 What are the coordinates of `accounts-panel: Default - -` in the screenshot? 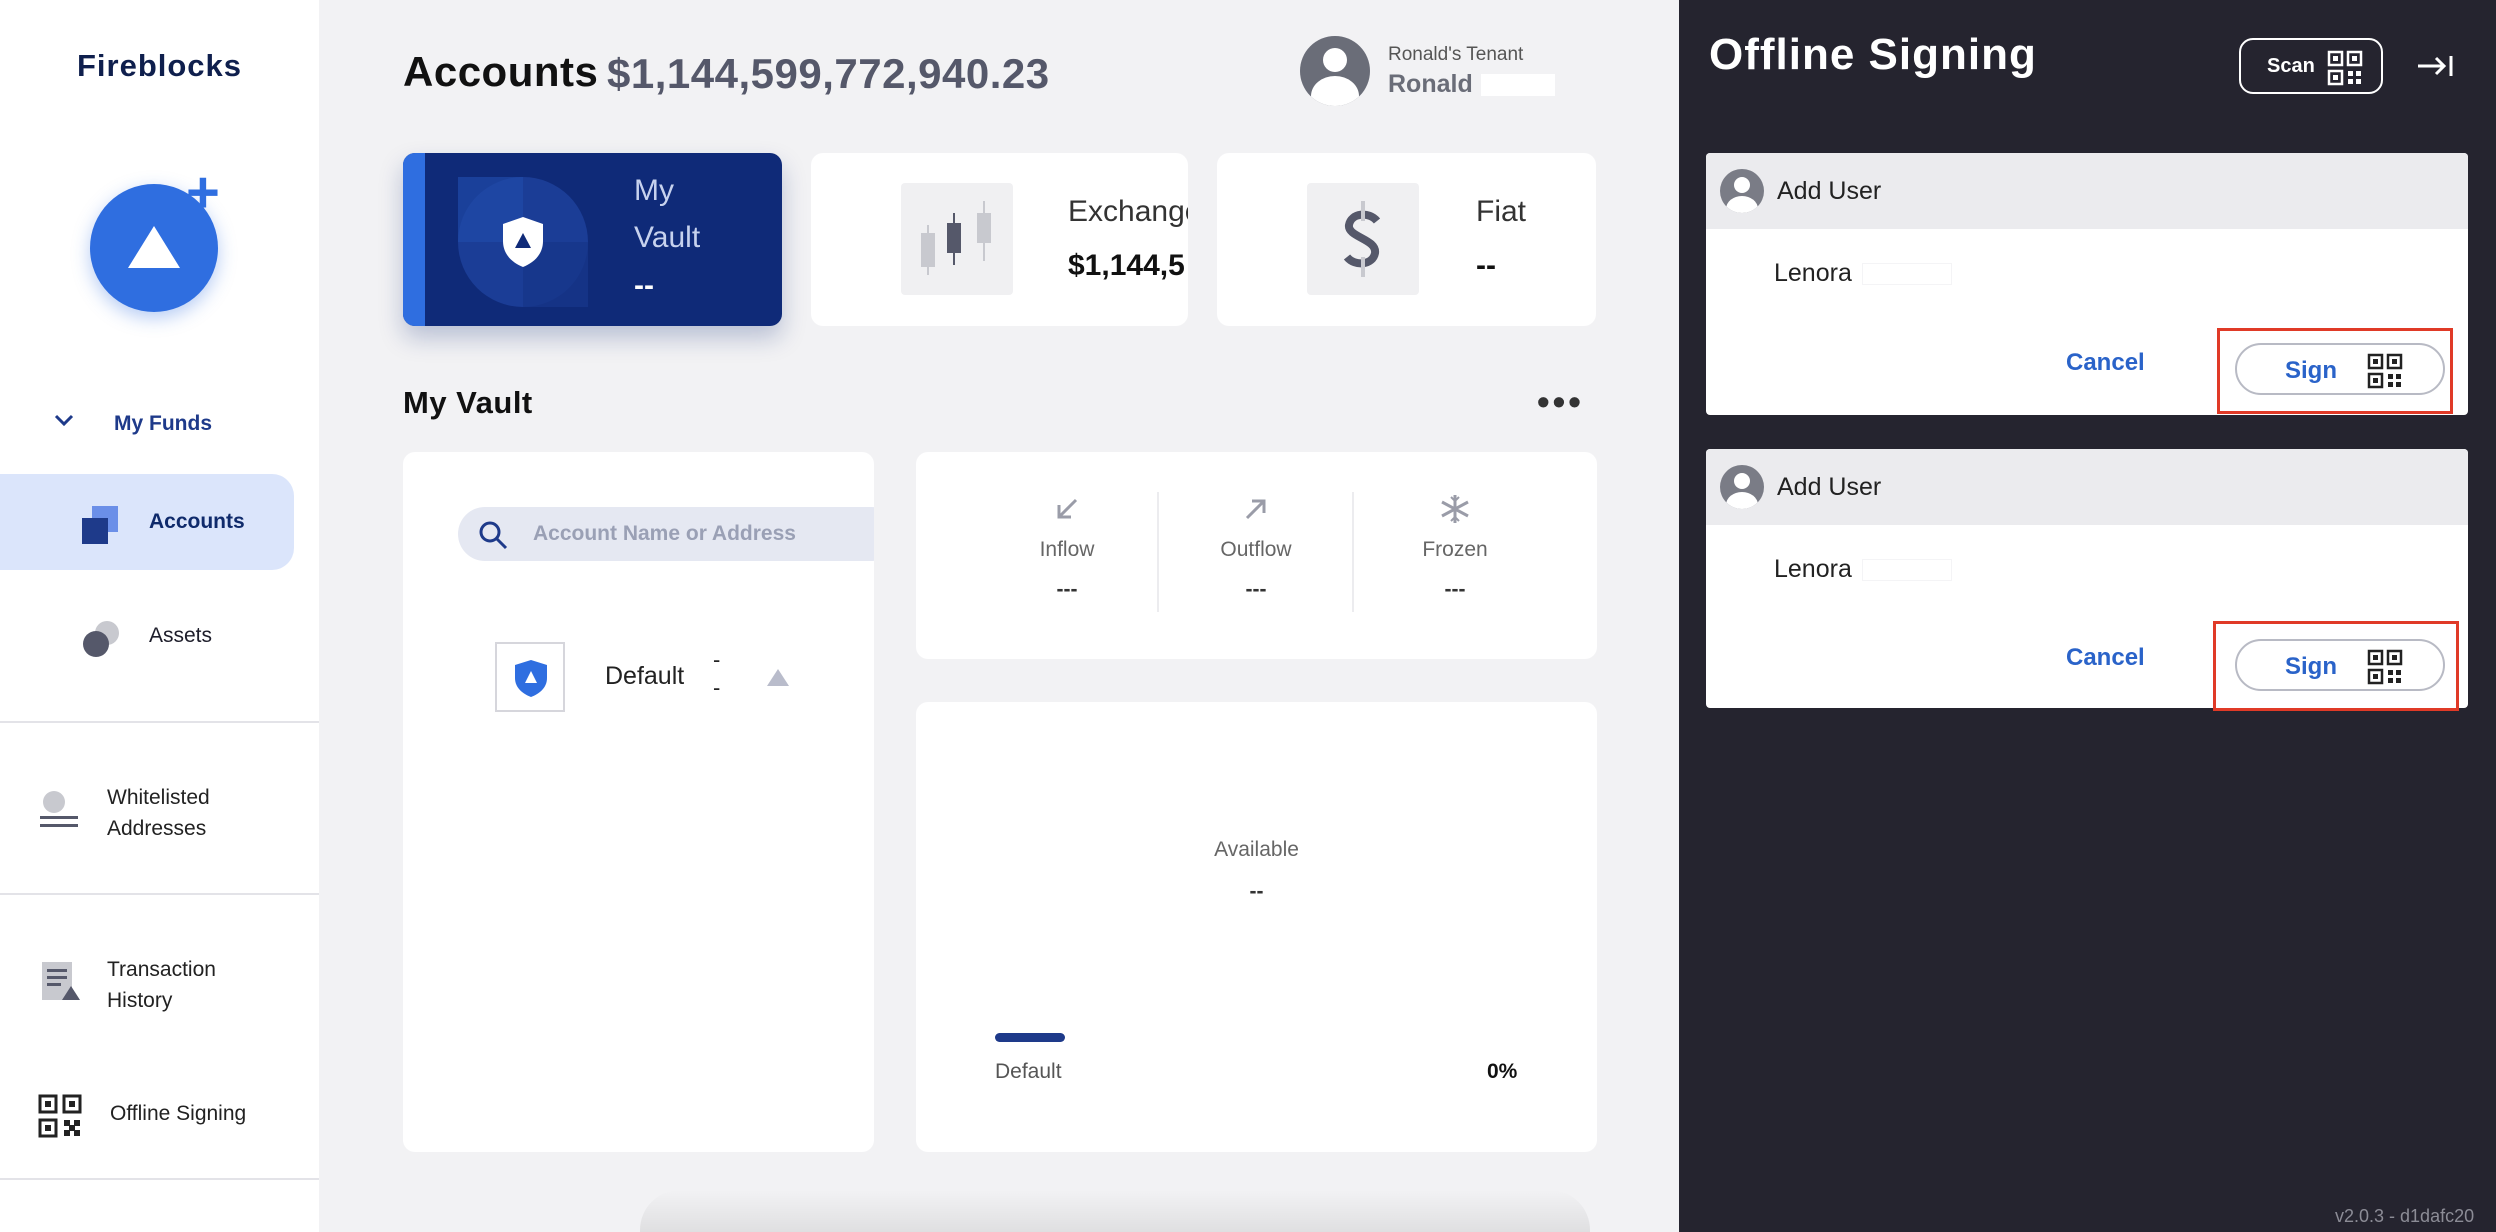 It's located at (638, 802).